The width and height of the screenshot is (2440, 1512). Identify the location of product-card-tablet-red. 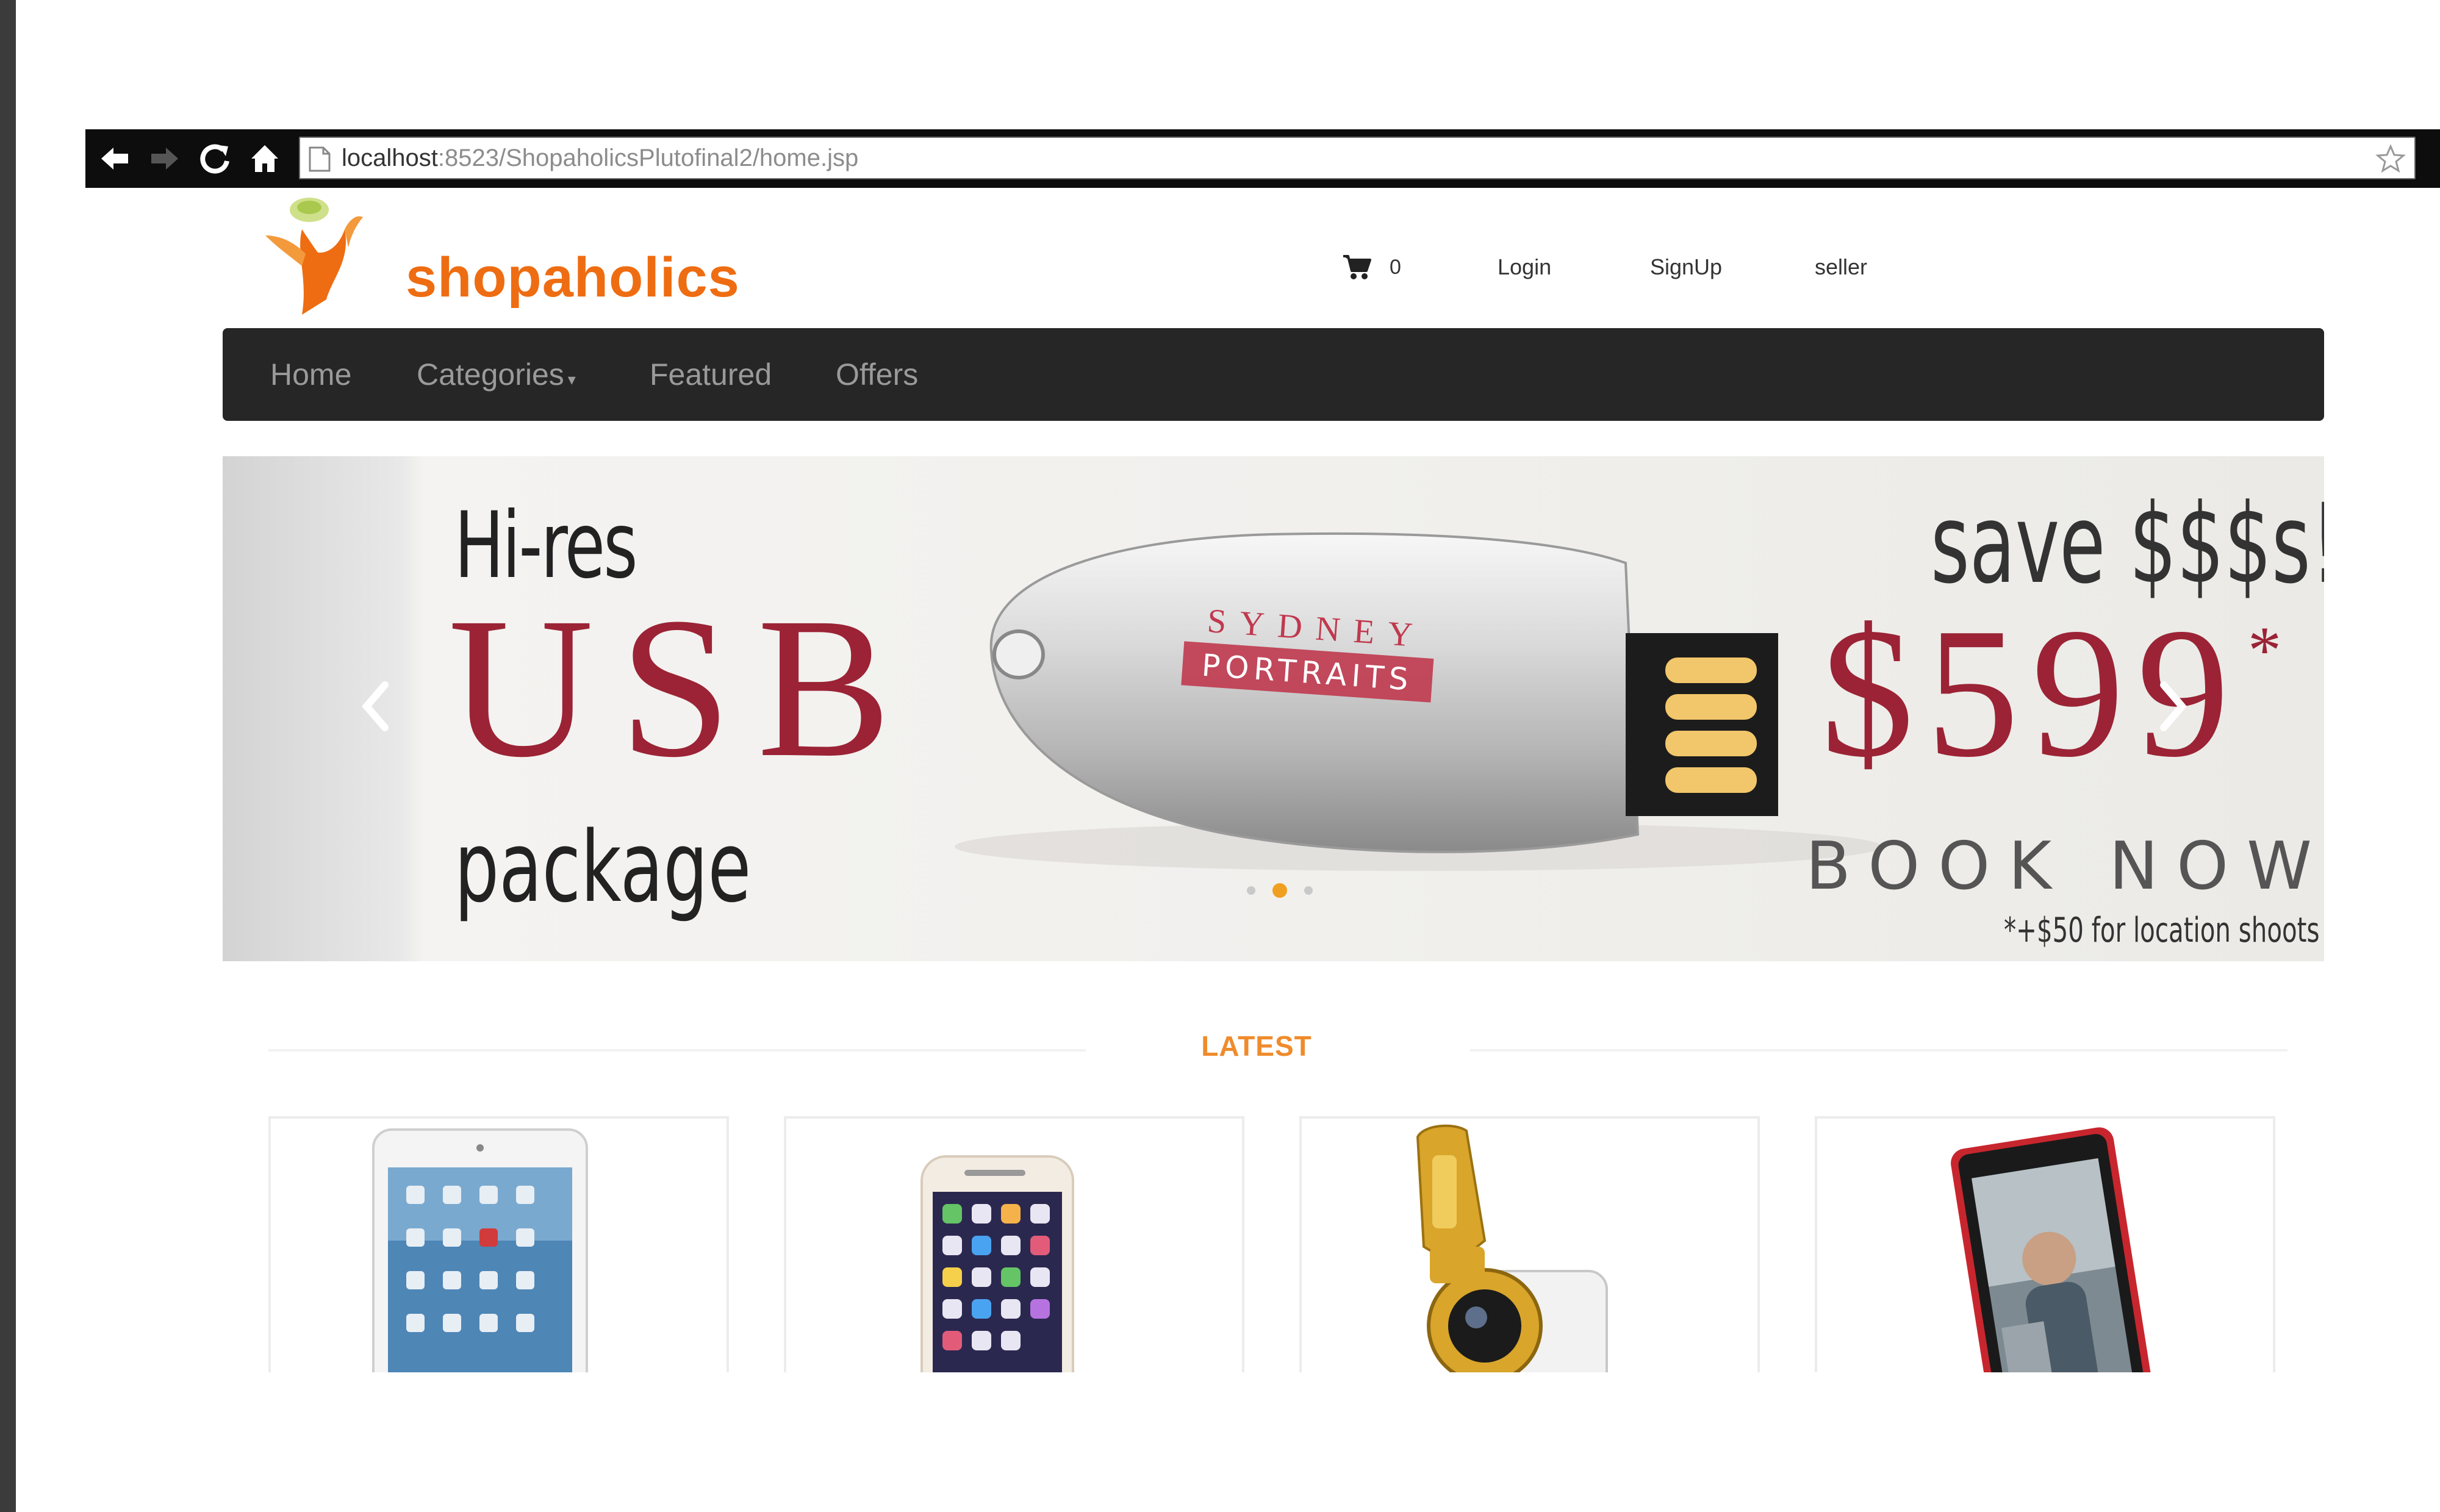
(2045, 1244).